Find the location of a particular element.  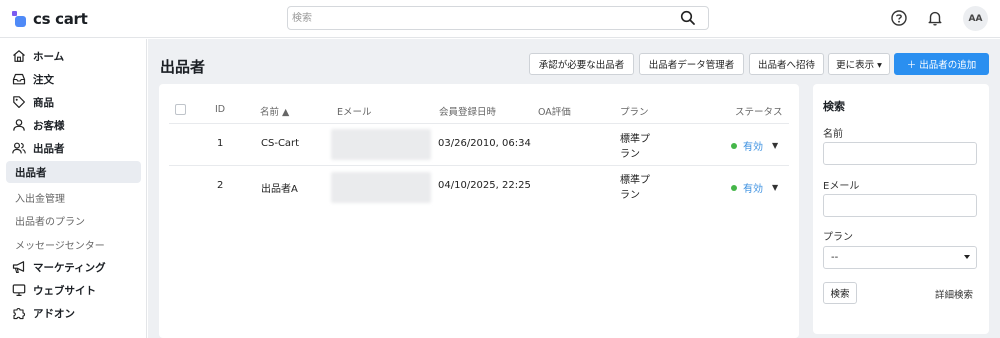

sidebar-item-label: アドオン is located at coordinates (54, 313).